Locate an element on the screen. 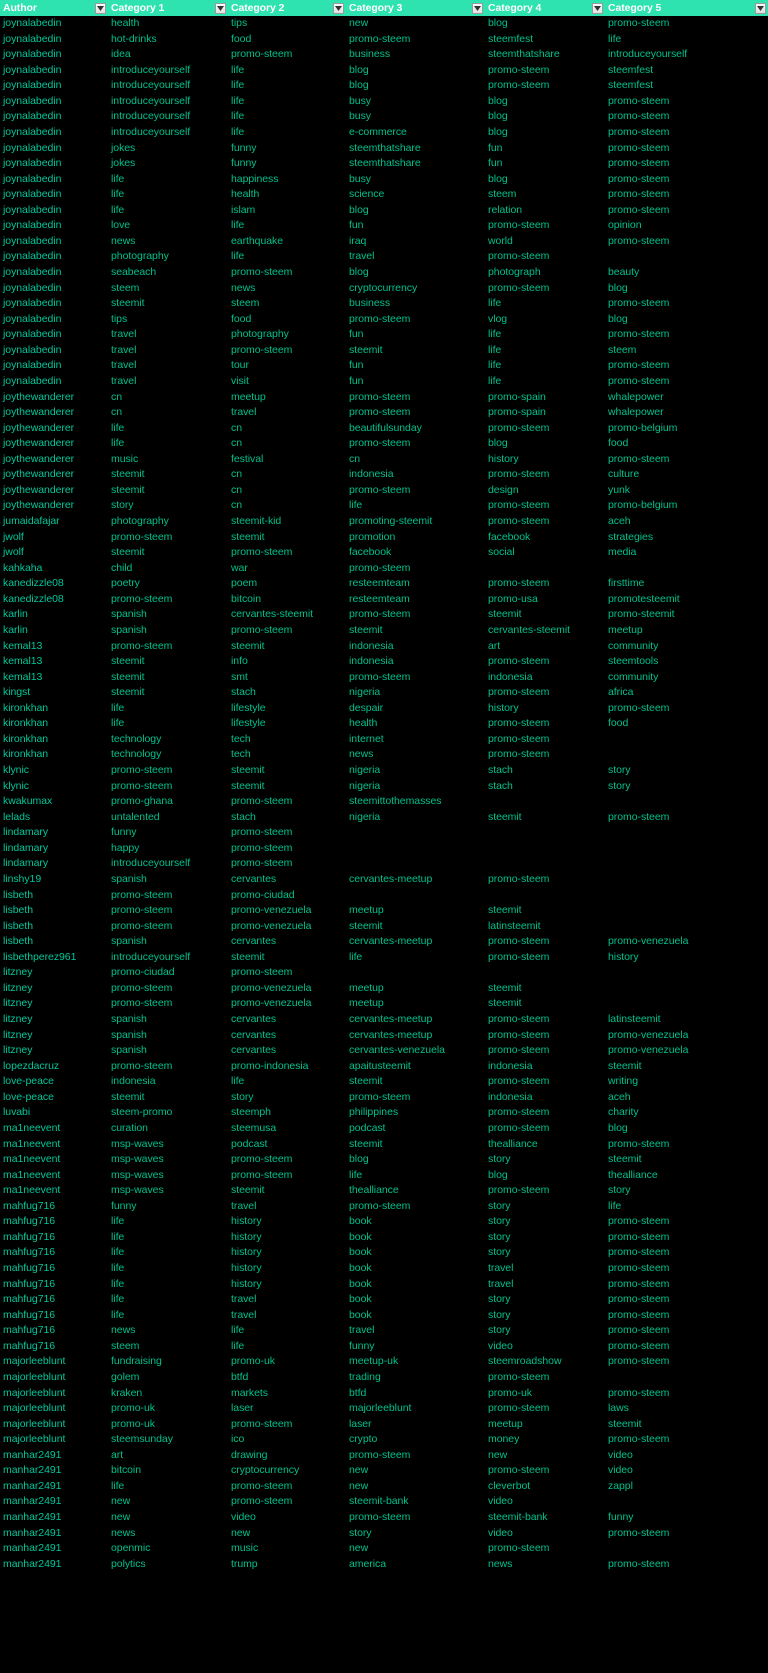 This screenshot has width=768, height=1673. cell-cat2: new is located at coordinates (287, 1534).